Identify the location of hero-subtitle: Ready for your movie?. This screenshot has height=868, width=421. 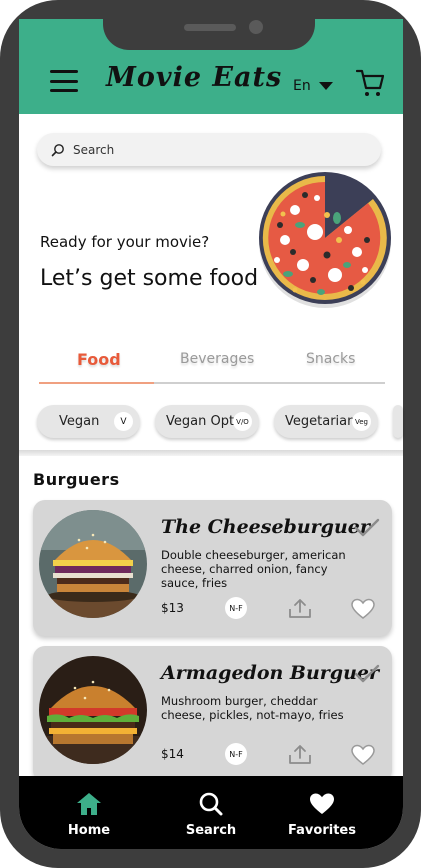
(125, 242).